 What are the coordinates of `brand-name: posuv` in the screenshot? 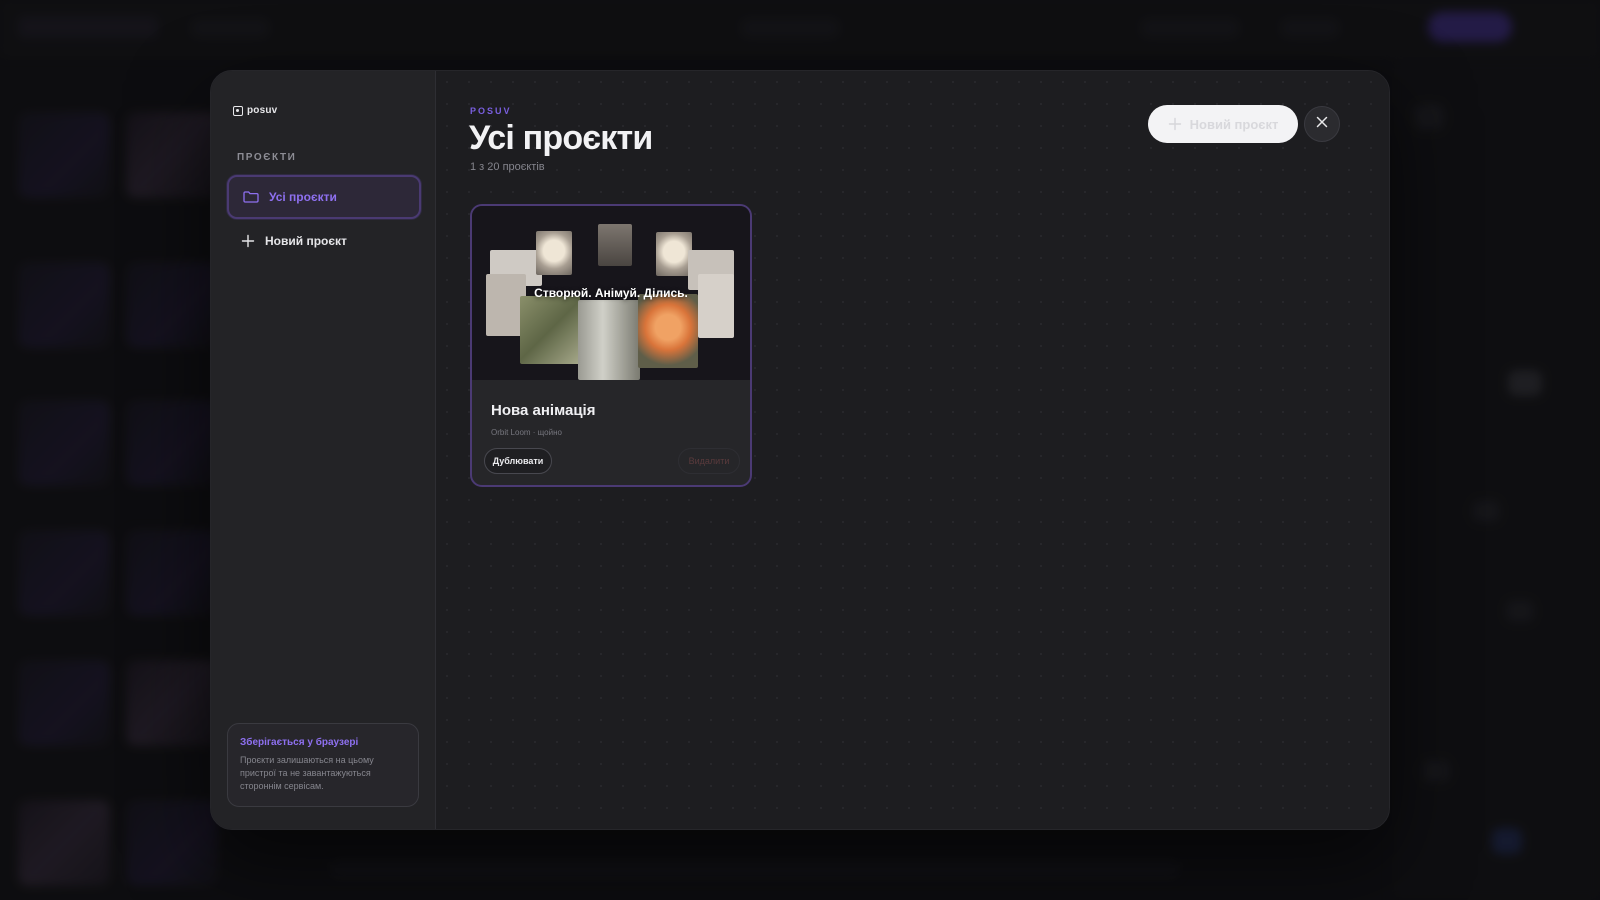 It's located at (262, 110).